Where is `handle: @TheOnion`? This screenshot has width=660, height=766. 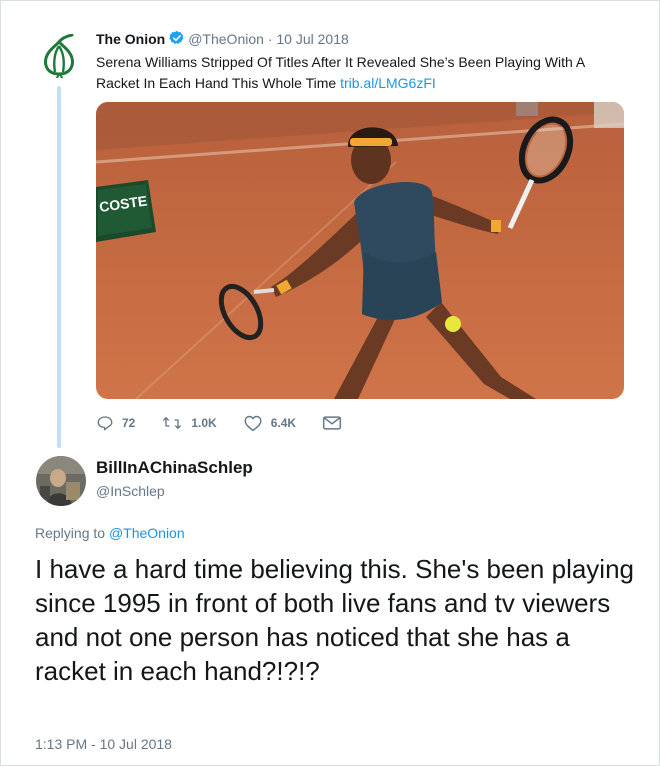
handle: @TheOnion is located at coordinates (226, 39).